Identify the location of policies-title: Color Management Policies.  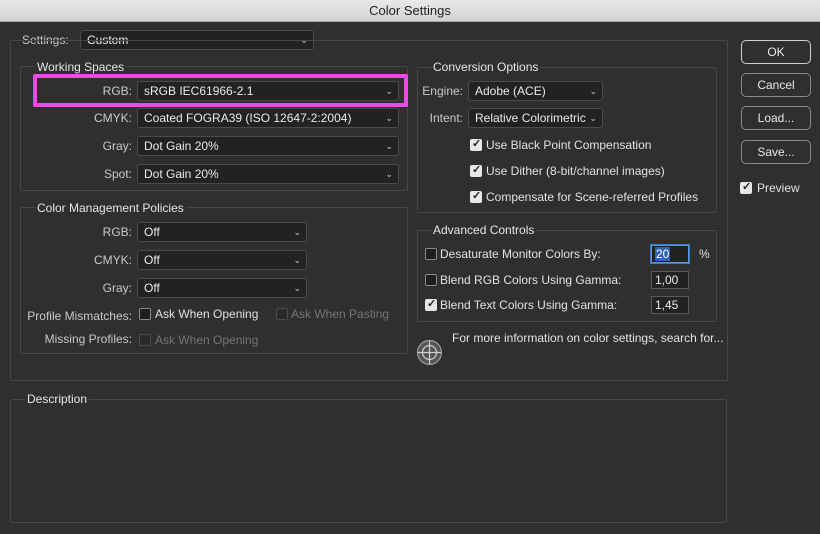
(110, 208).